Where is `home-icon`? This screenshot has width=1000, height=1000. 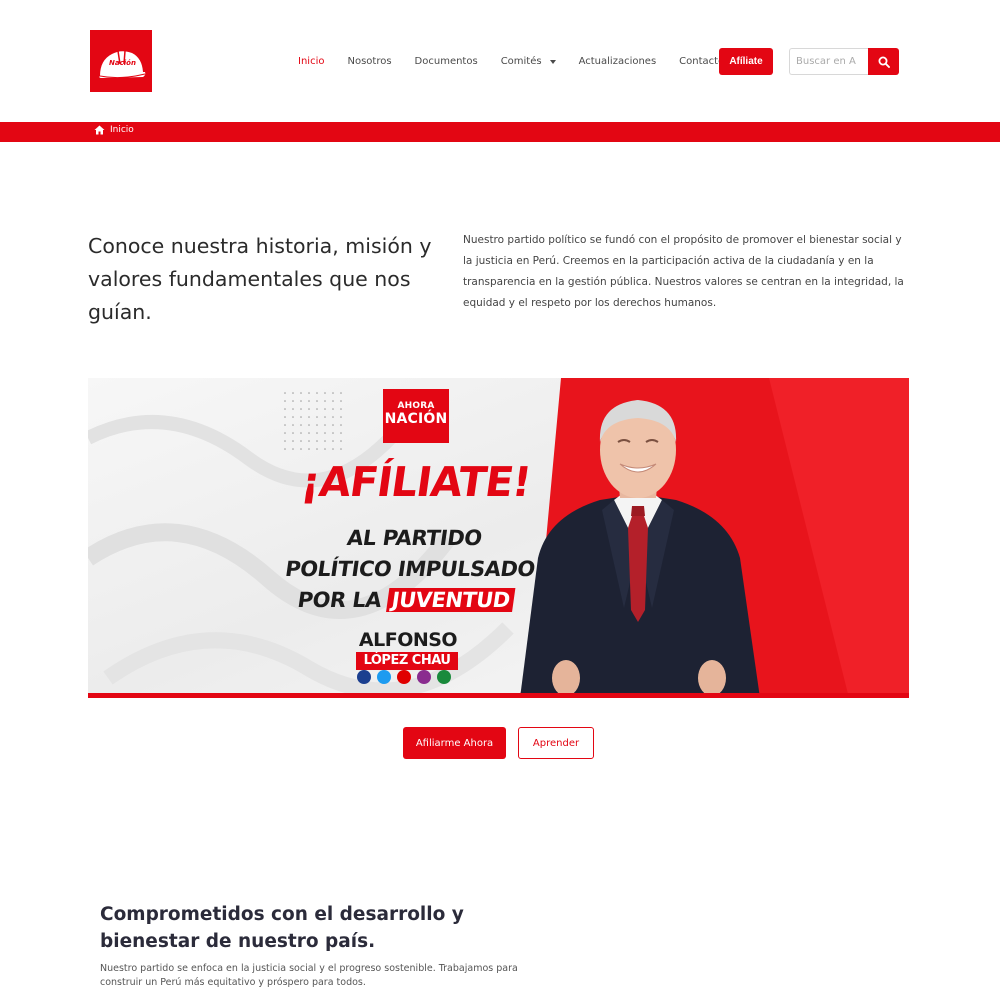 home-icon is located at coordinates (99, 130).